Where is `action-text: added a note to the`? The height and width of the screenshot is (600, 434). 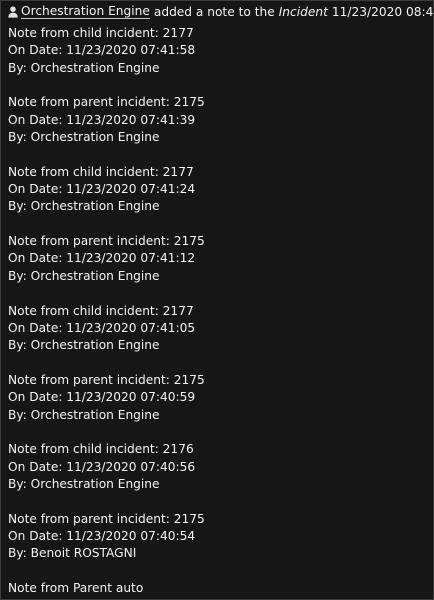
action-text: added a note to the is located at coordinates (214, 11).